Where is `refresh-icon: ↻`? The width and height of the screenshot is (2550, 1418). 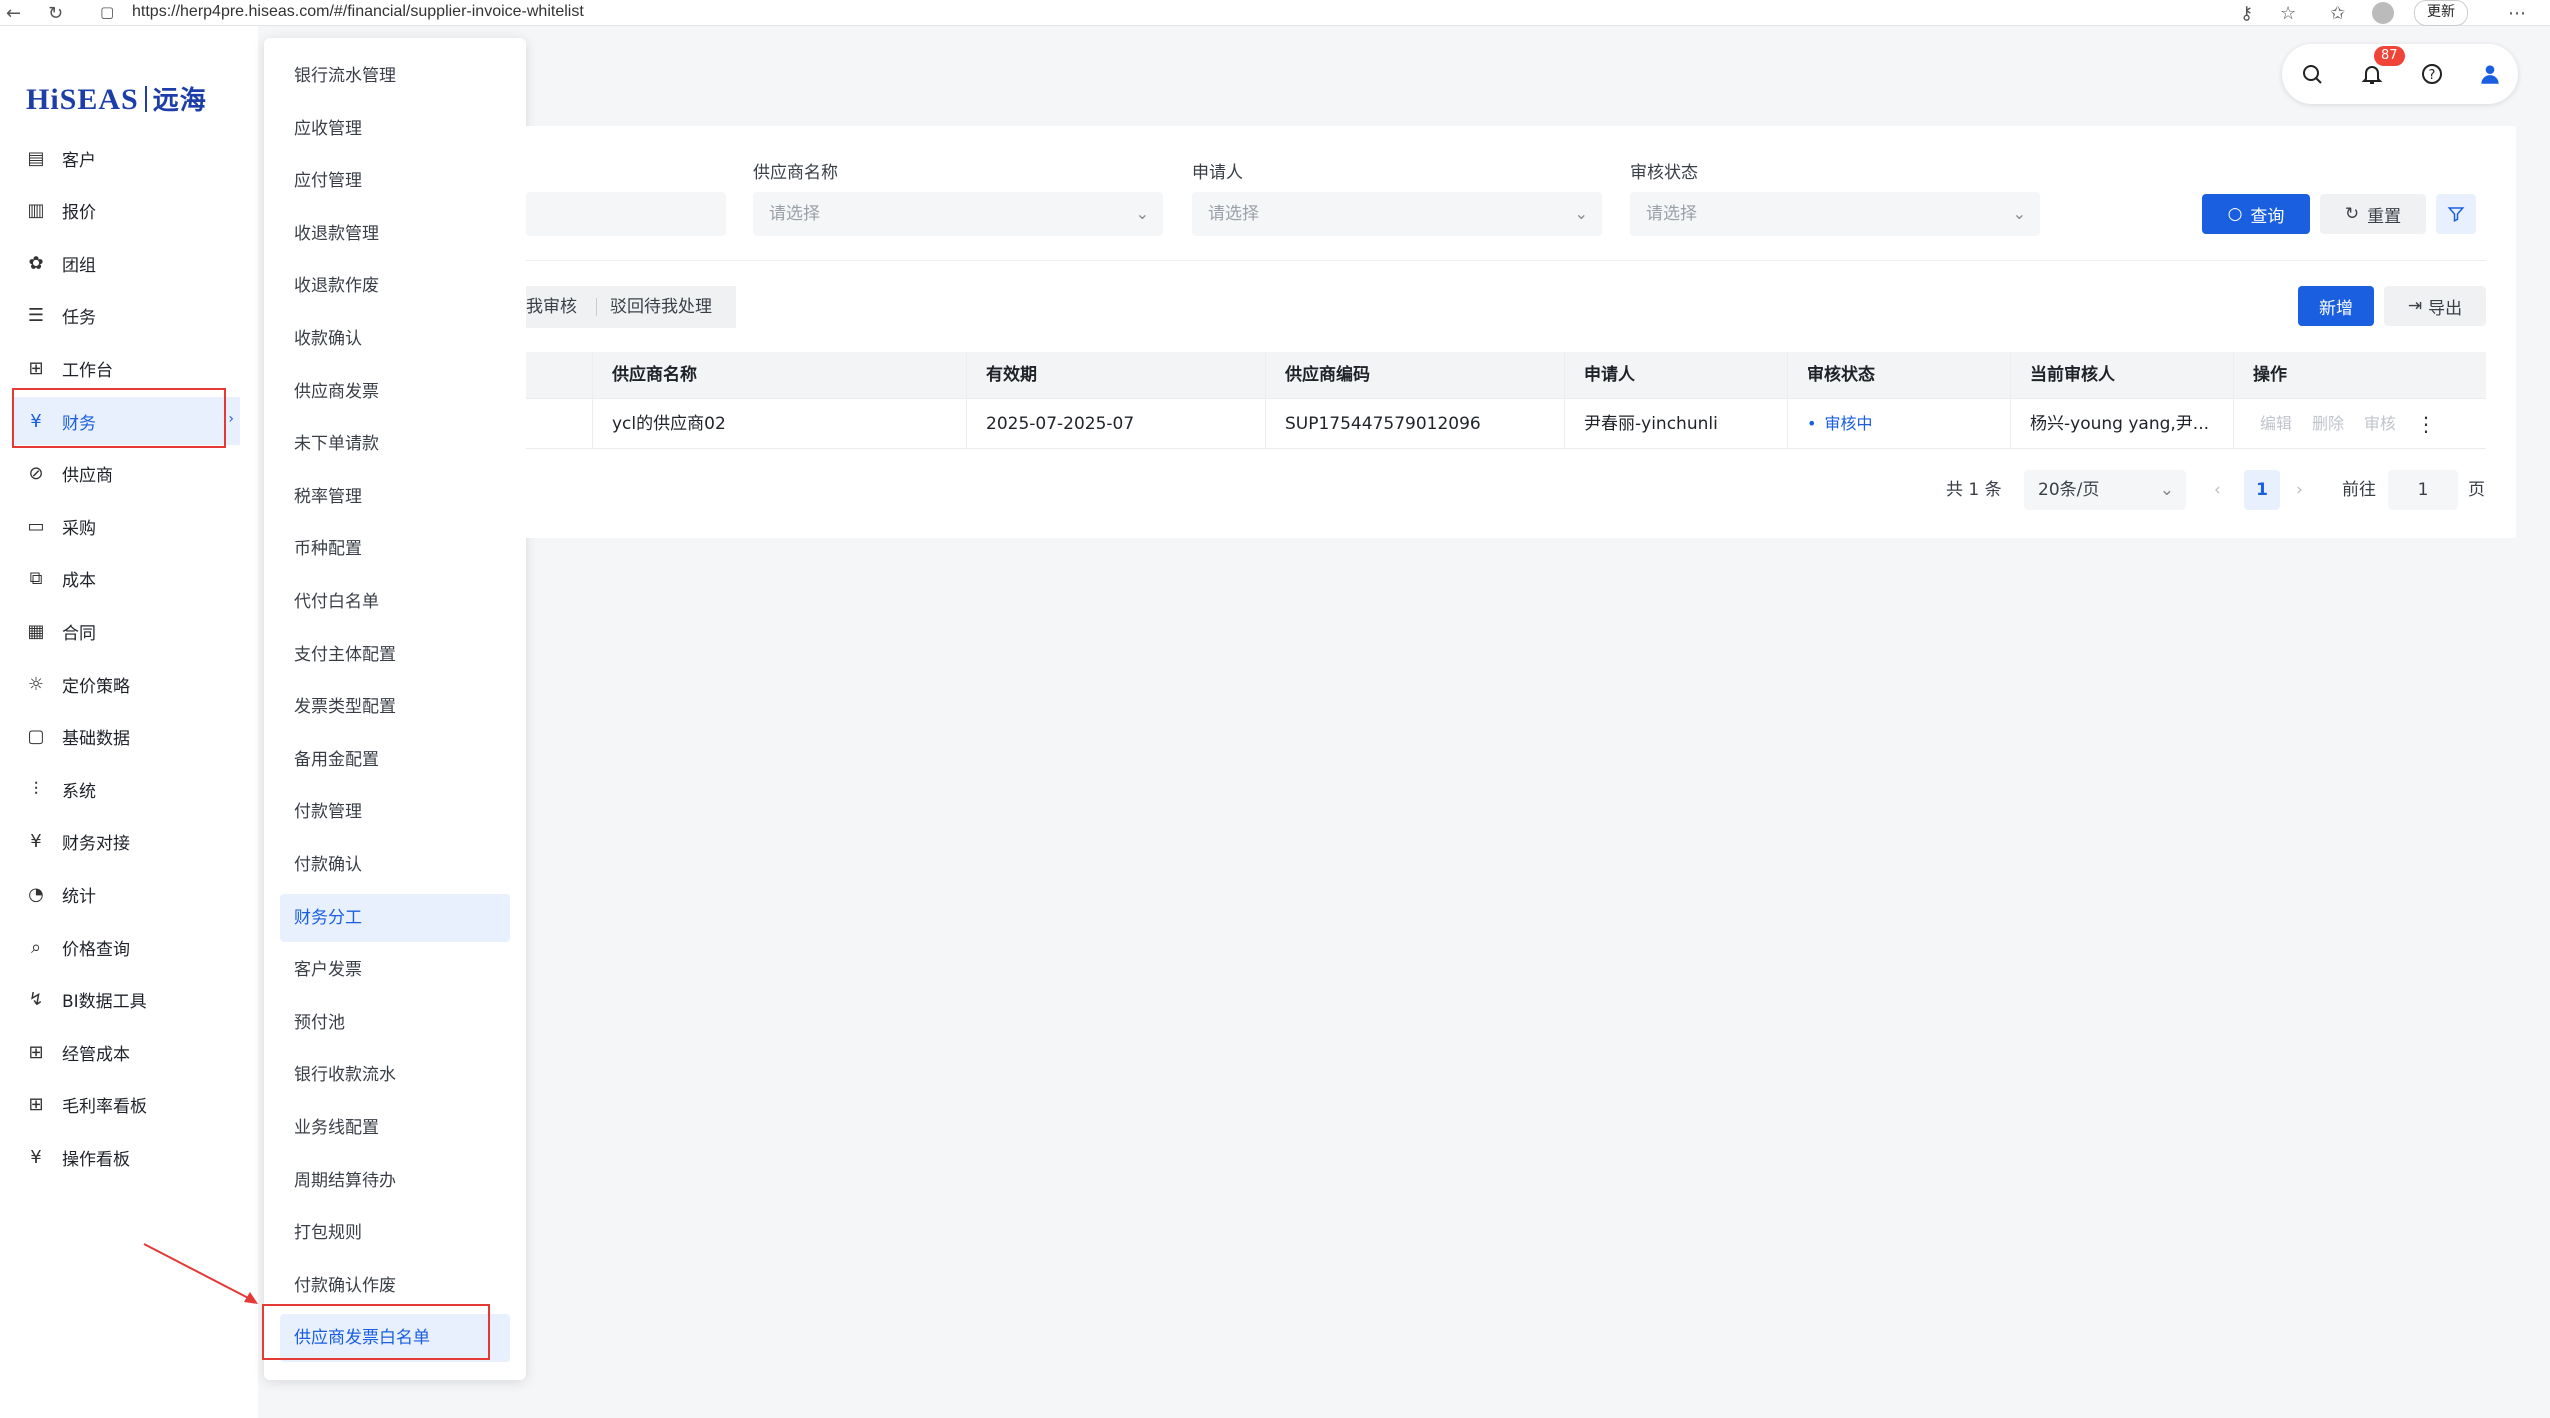 refresh-icon: ↻ is located at coordinates (2352, 214).